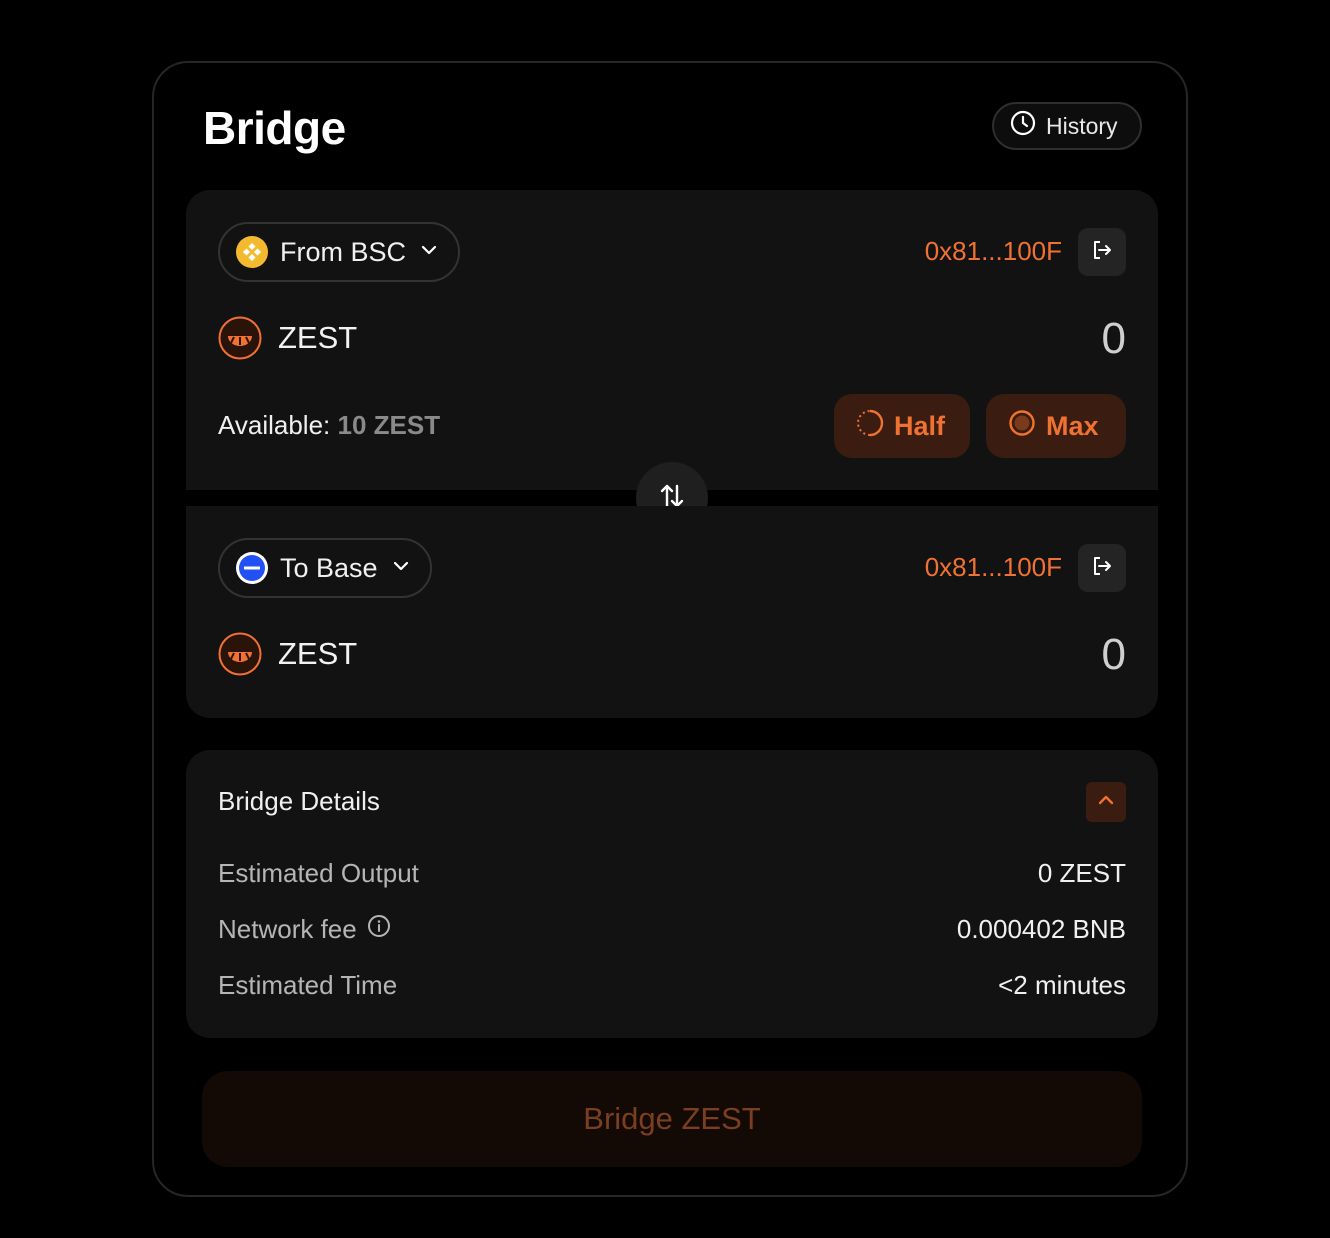 The image size is (1330, 1238). I want to click on max-label: Max, so click(1072, 425).